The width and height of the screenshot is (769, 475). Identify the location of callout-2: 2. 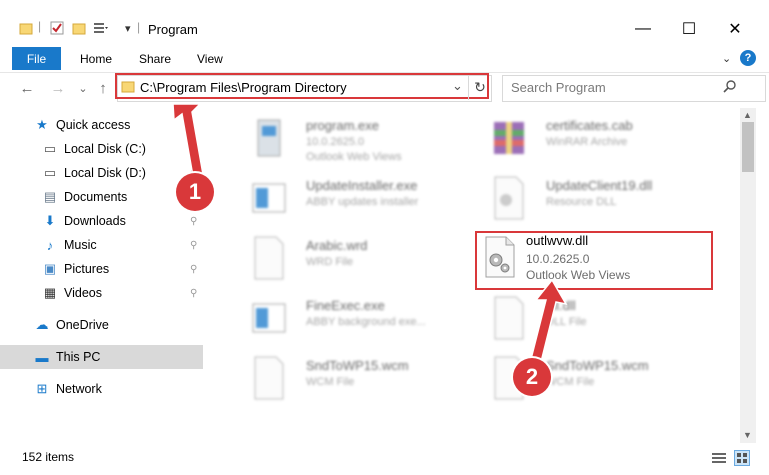
(532, 377).